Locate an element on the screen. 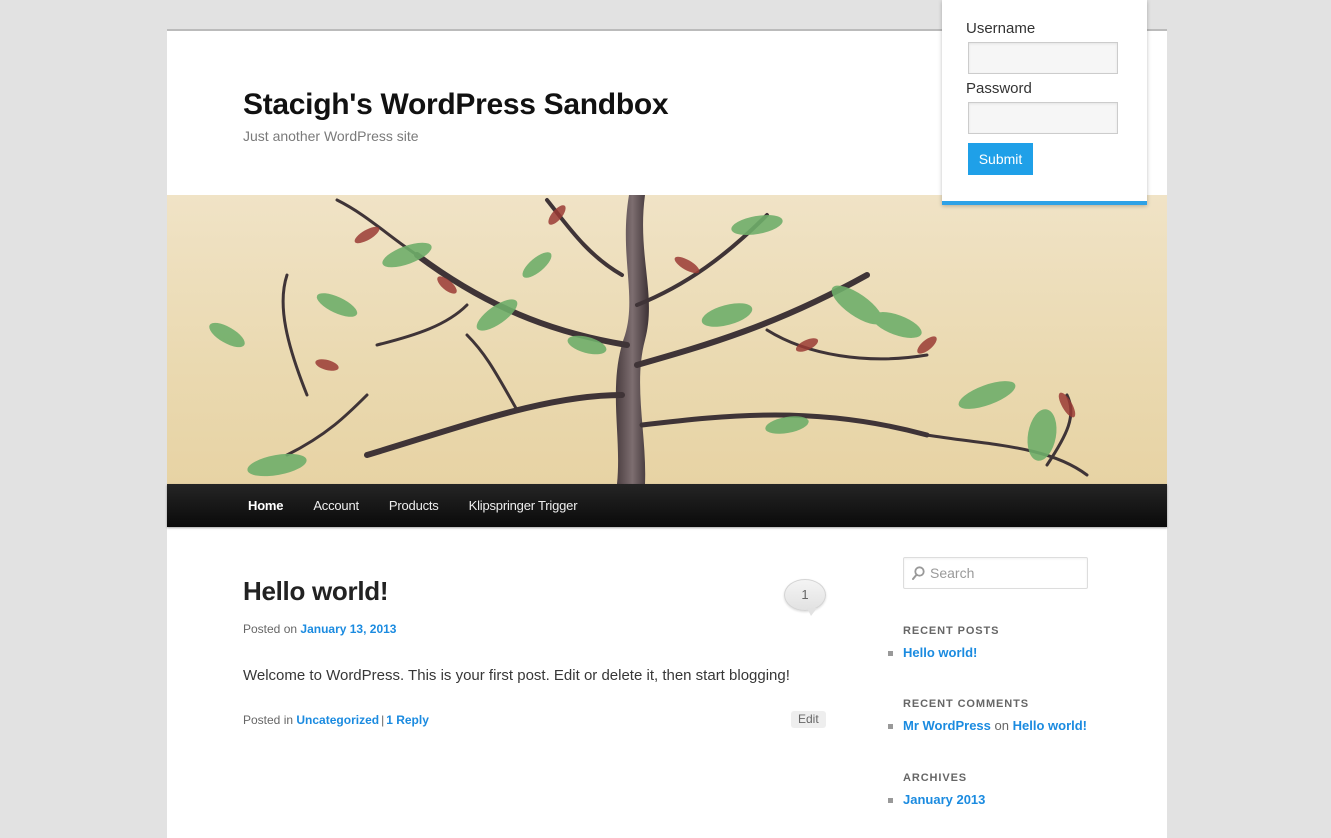 The image size is (1331, 838). search-form is located at coordinates (995, 573).